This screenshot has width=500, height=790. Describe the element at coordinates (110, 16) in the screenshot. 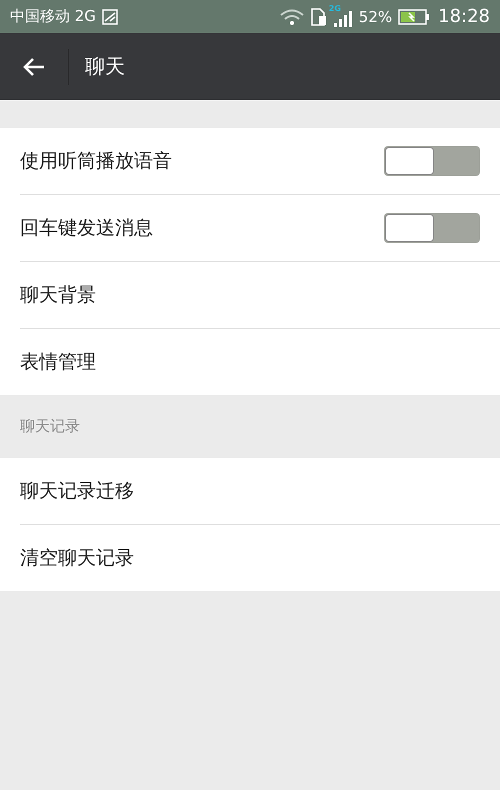

I see `image-icon` at that location.